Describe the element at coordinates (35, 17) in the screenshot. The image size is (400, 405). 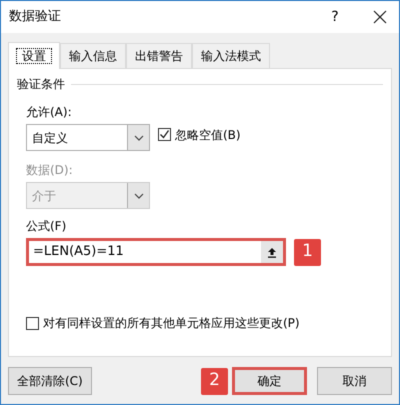
I see `window-title: 数据验证` at that location.